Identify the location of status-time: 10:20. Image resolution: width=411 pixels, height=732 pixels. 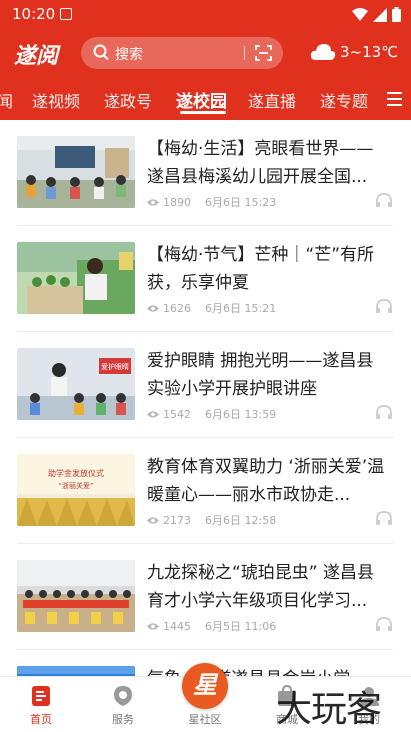
(34, 14).